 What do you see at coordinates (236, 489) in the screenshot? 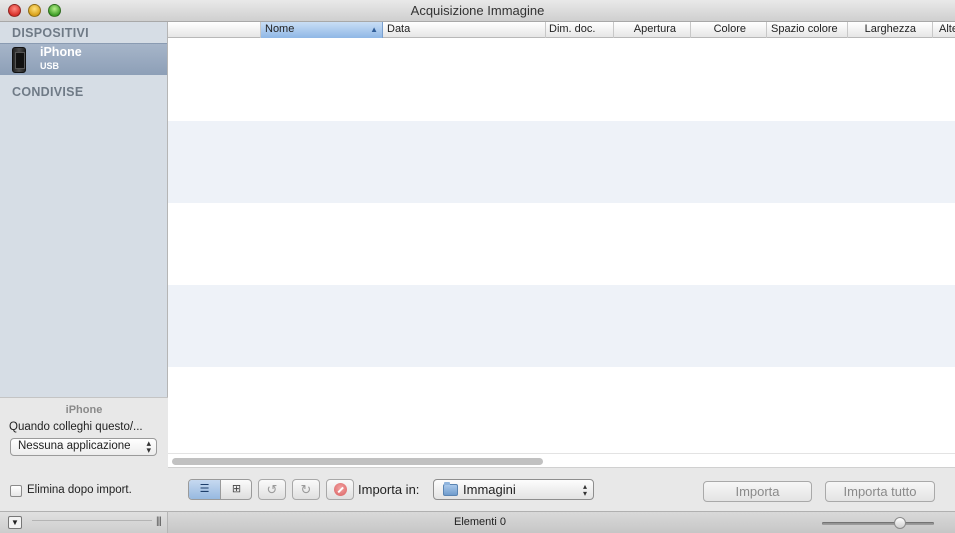
I see `grid-view-icon: ⊞` at bounding box center [236, 489].